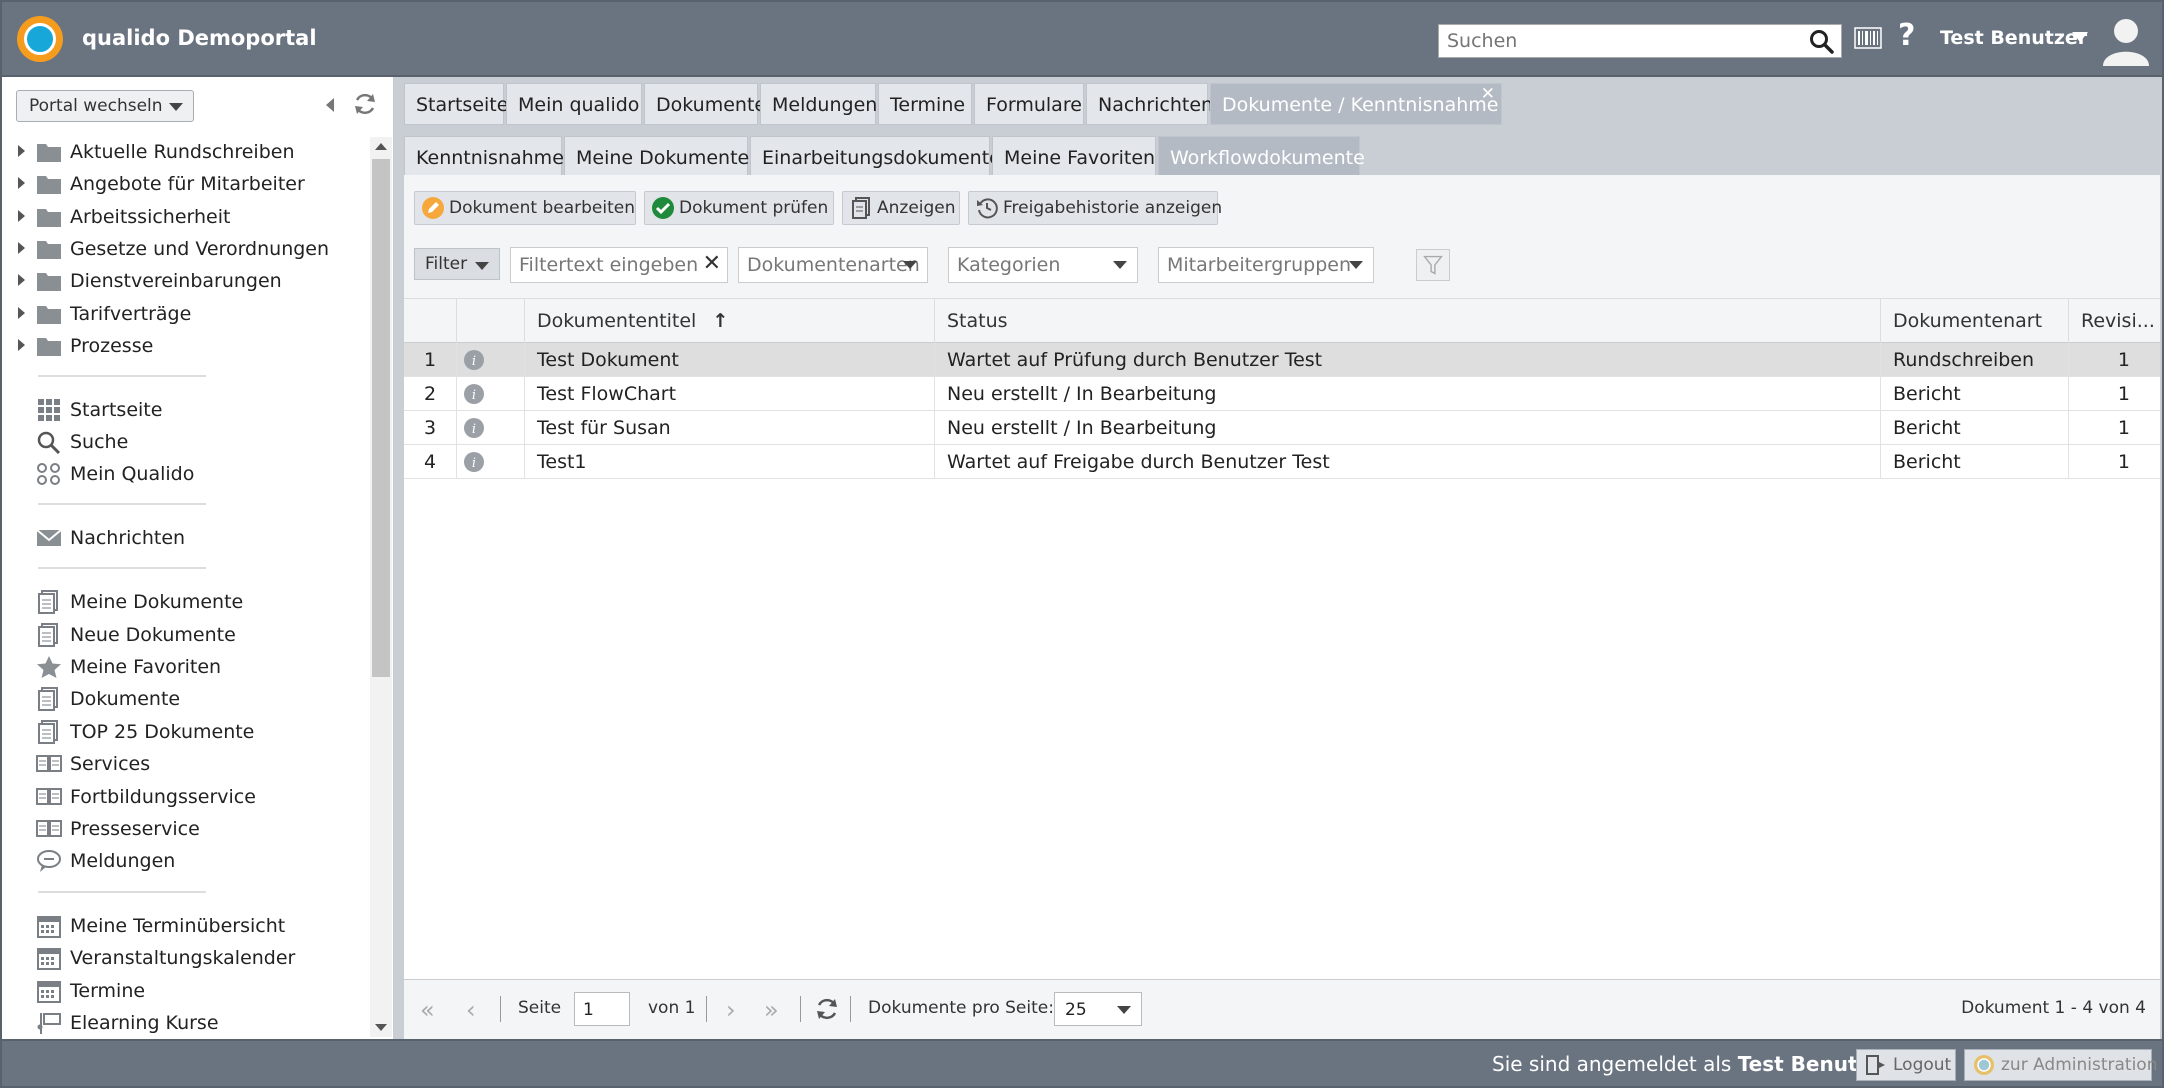 The image size is (2164, 1088). What do you see at coordinates (186, 602) in the screenshot?
I see `sidebar-item-meine-dokumente: Meine Dokumente` at bounding box center [186, 602].